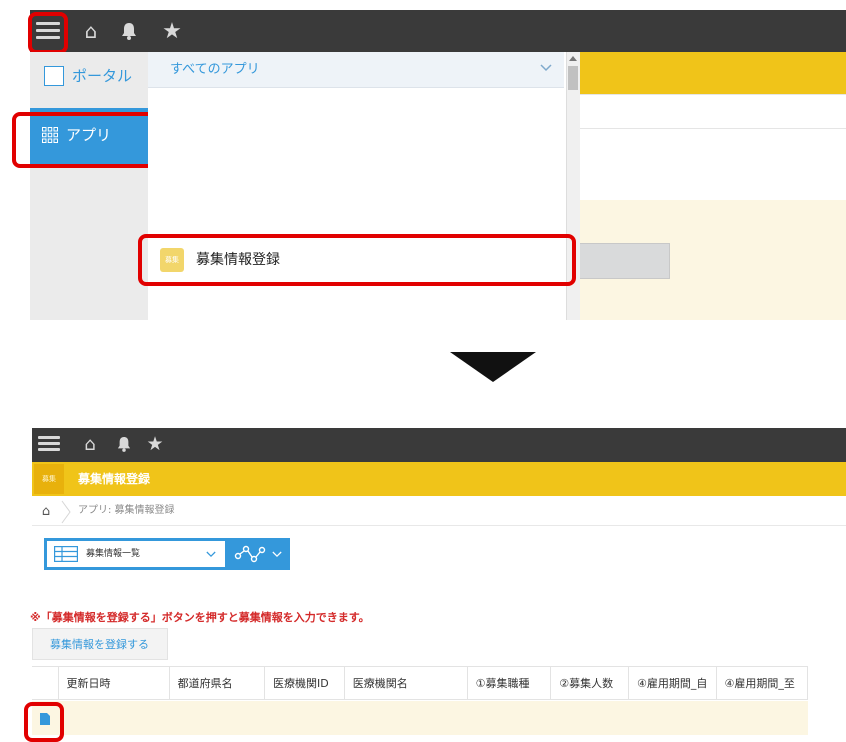  Describe the element at coordinates (673, 683) in the screenshot. I see `column-header: ④雇用期間_自` at that location.